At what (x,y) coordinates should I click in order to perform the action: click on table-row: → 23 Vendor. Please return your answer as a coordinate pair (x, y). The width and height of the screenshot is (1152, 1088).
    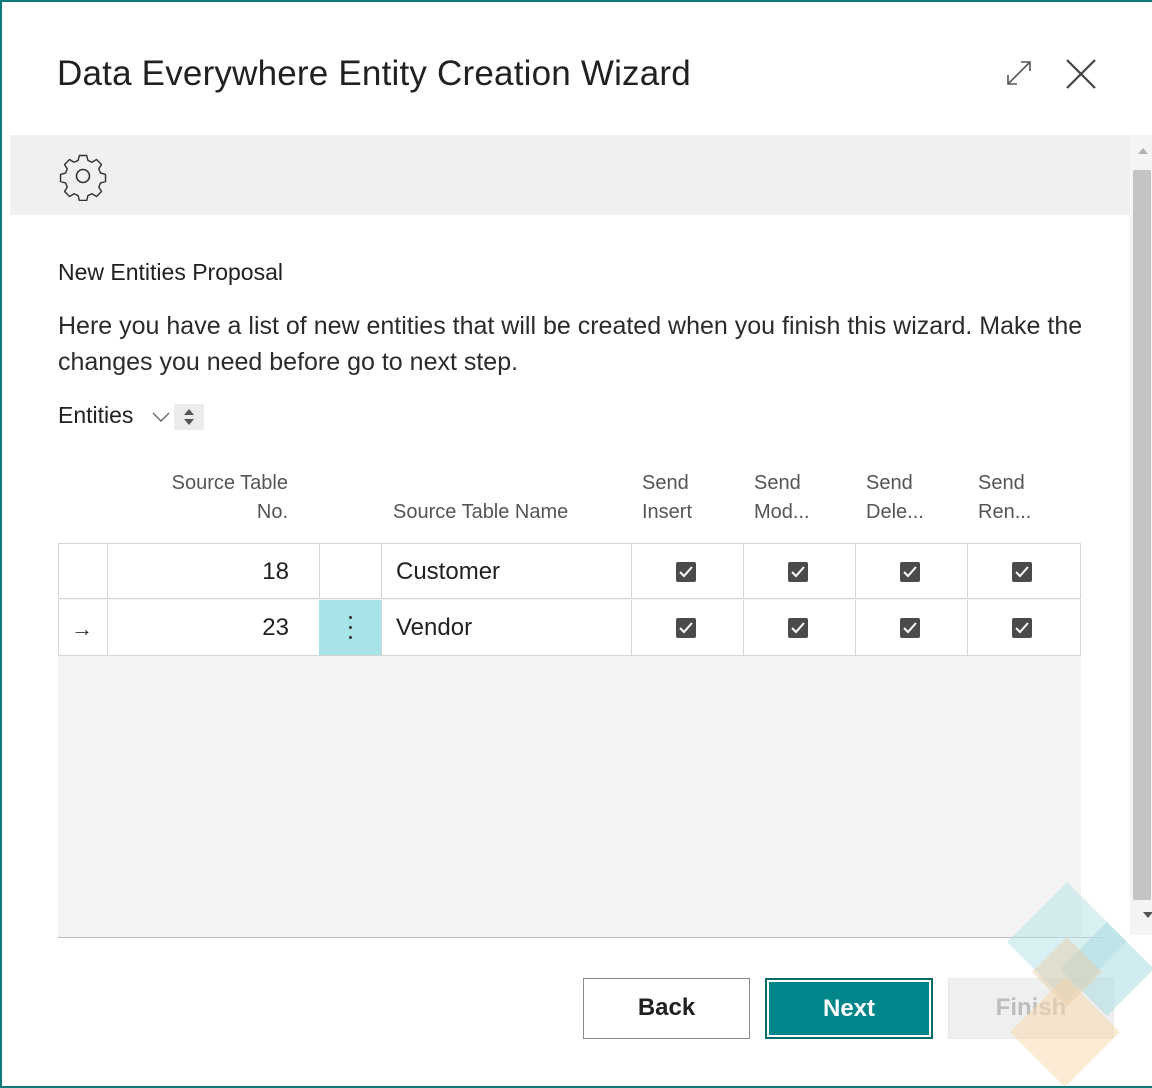
    Looking at the image, I should click on (569, 628).